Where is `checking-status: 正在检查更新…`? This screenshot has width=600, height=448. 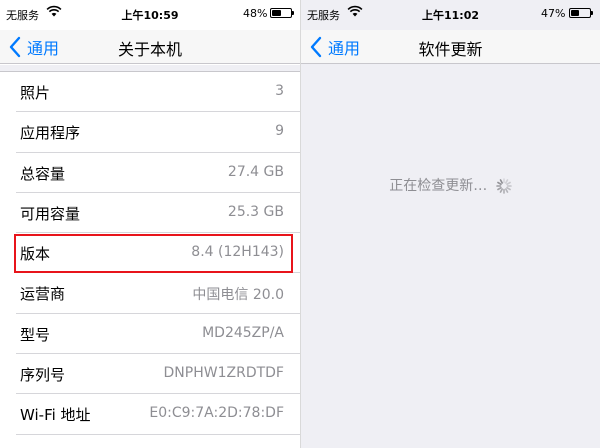
checking-status: 正在检查更新… is located at coordinates (450, 185).